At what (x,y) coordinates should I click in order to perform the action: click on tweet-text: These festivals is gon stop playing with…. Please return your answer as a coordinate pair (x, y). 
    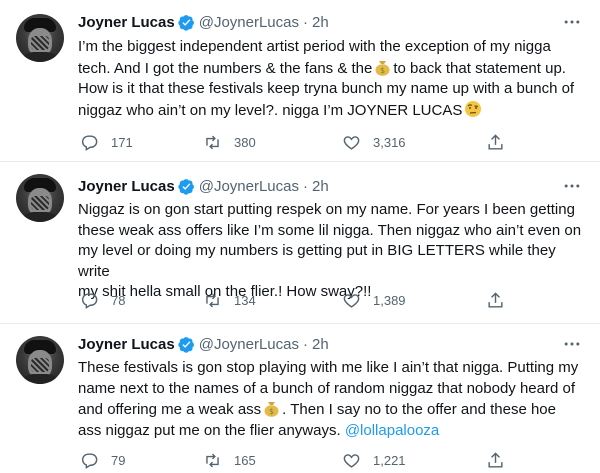
    Looking at the image, I should click on (334, 399).